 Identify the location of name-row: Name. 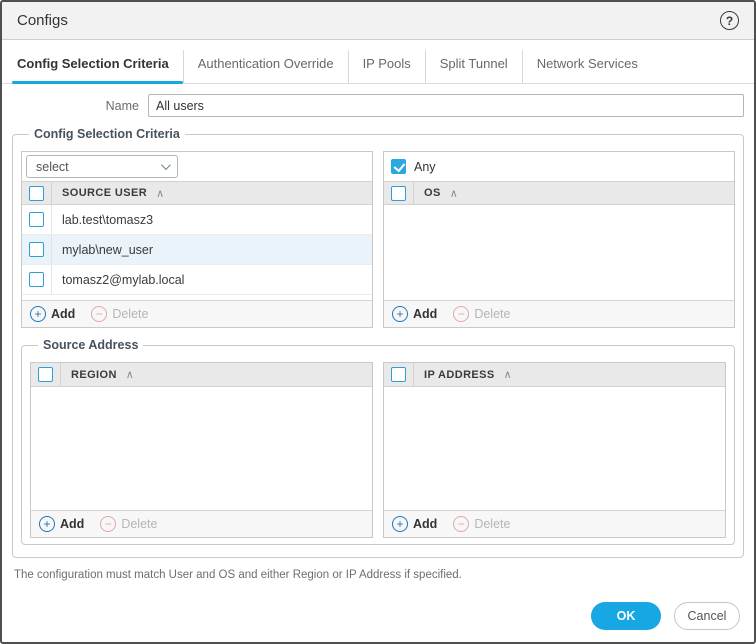
(378, 105).